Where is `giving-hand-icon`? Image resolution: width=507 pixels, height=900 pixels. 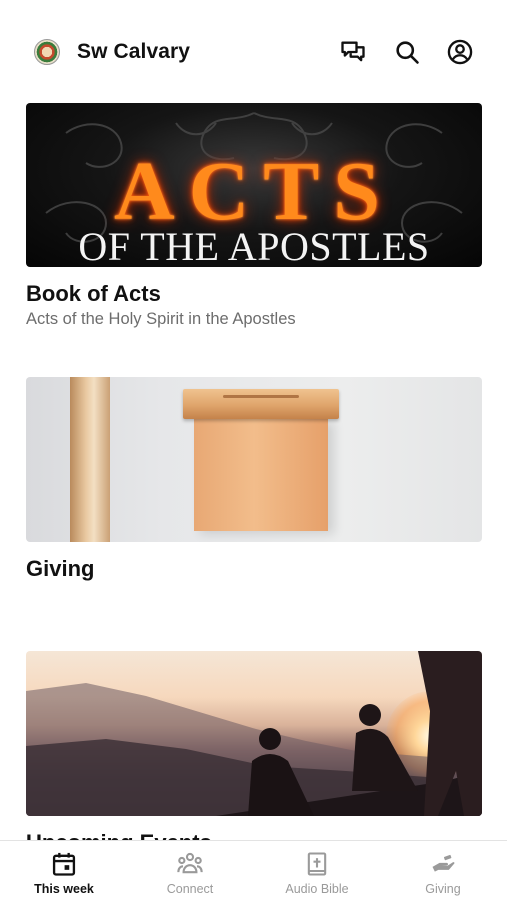
giving-hand-icon is located at coordinates (443, 863).